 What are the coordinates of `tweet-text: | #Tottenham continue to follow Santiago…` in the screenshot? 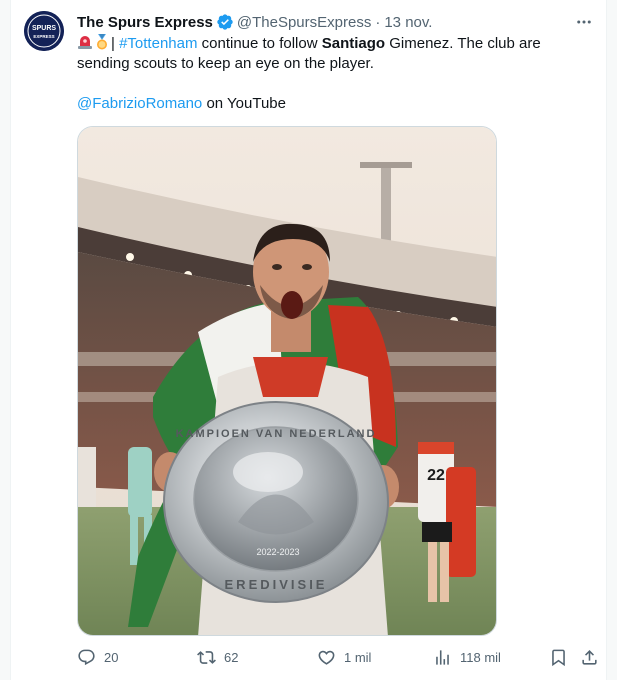 It's located at (329, 74).